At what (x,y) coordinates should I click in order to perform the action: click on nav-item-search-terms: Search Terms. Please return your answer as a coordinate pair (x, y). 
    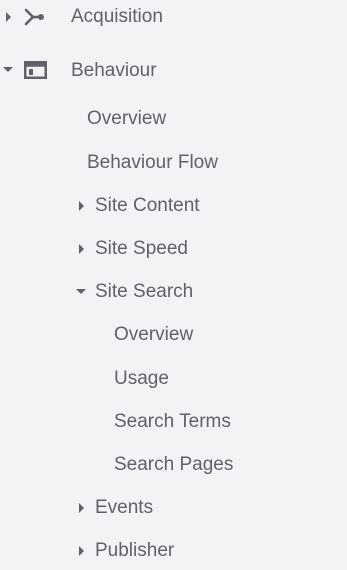
    Looking at the image, I should click on (173, 425).